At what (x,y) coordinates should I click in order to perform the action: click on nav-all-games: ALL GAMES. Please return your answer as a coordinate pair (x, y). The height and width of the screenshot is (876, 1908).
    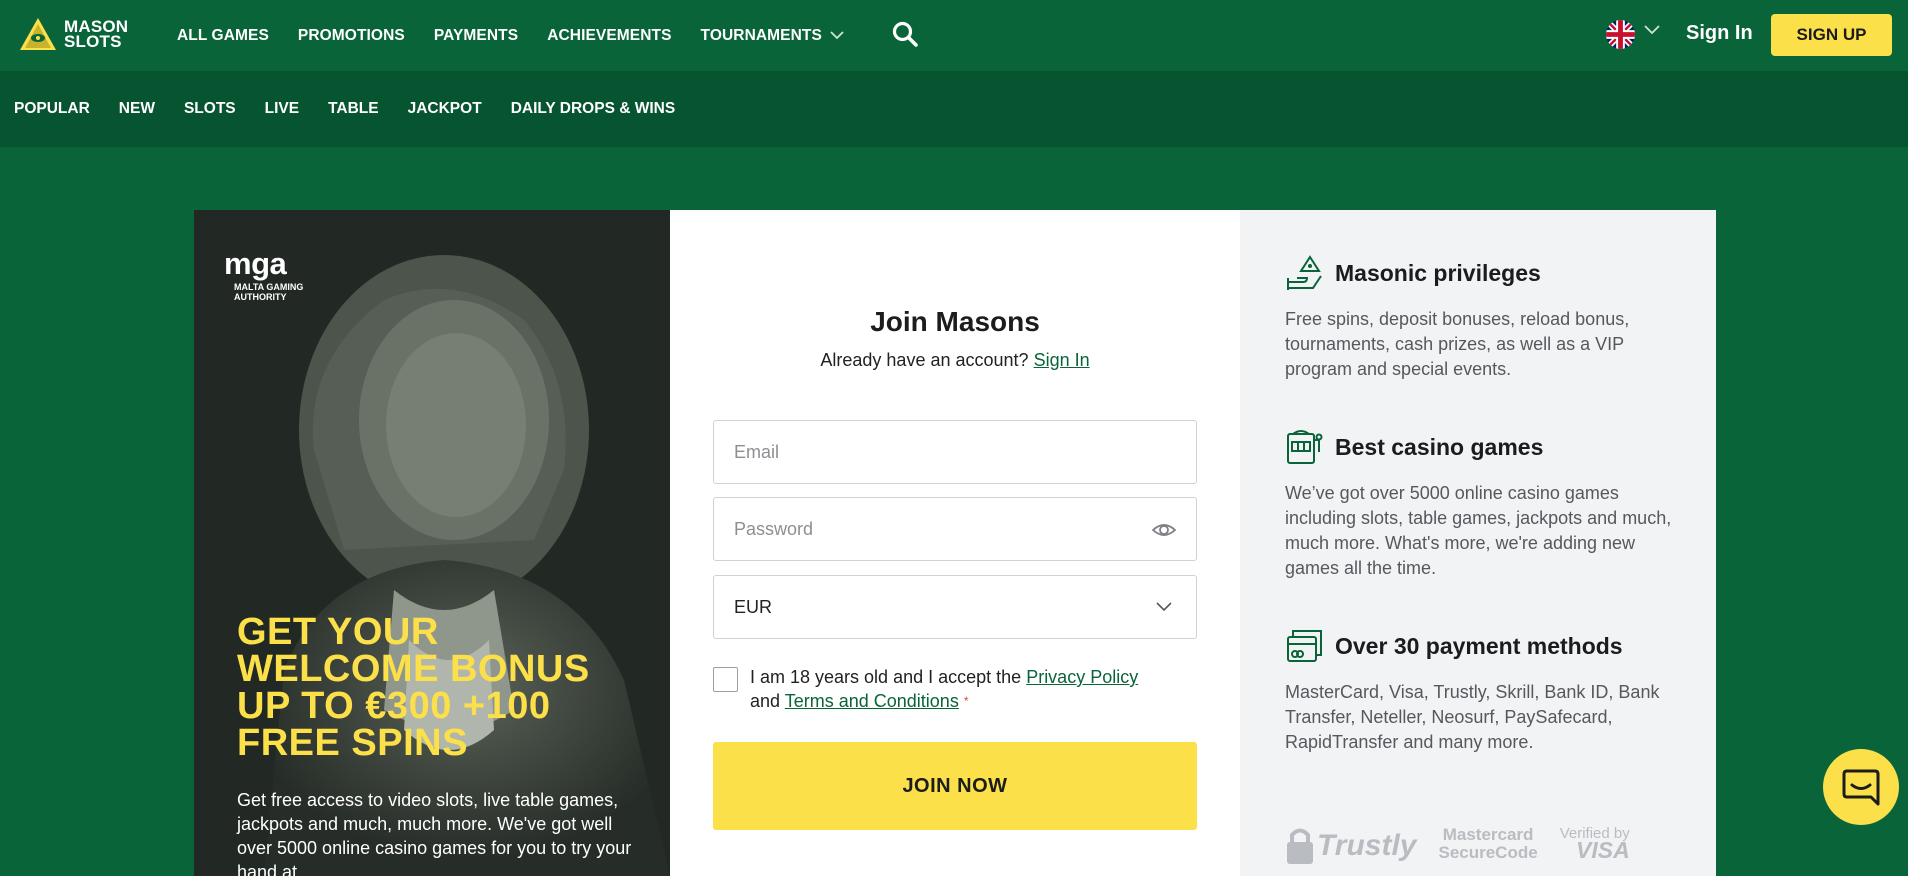
    Looking at the image, I should click on (223, 36).